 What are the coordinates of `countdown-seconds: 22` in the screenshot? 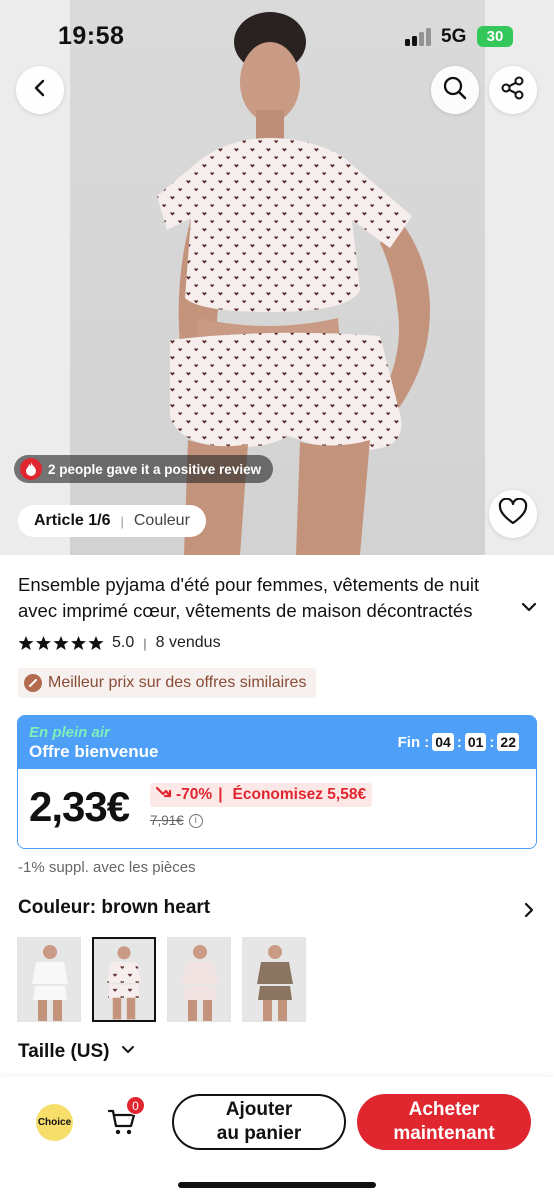 It's located at (508, 742).